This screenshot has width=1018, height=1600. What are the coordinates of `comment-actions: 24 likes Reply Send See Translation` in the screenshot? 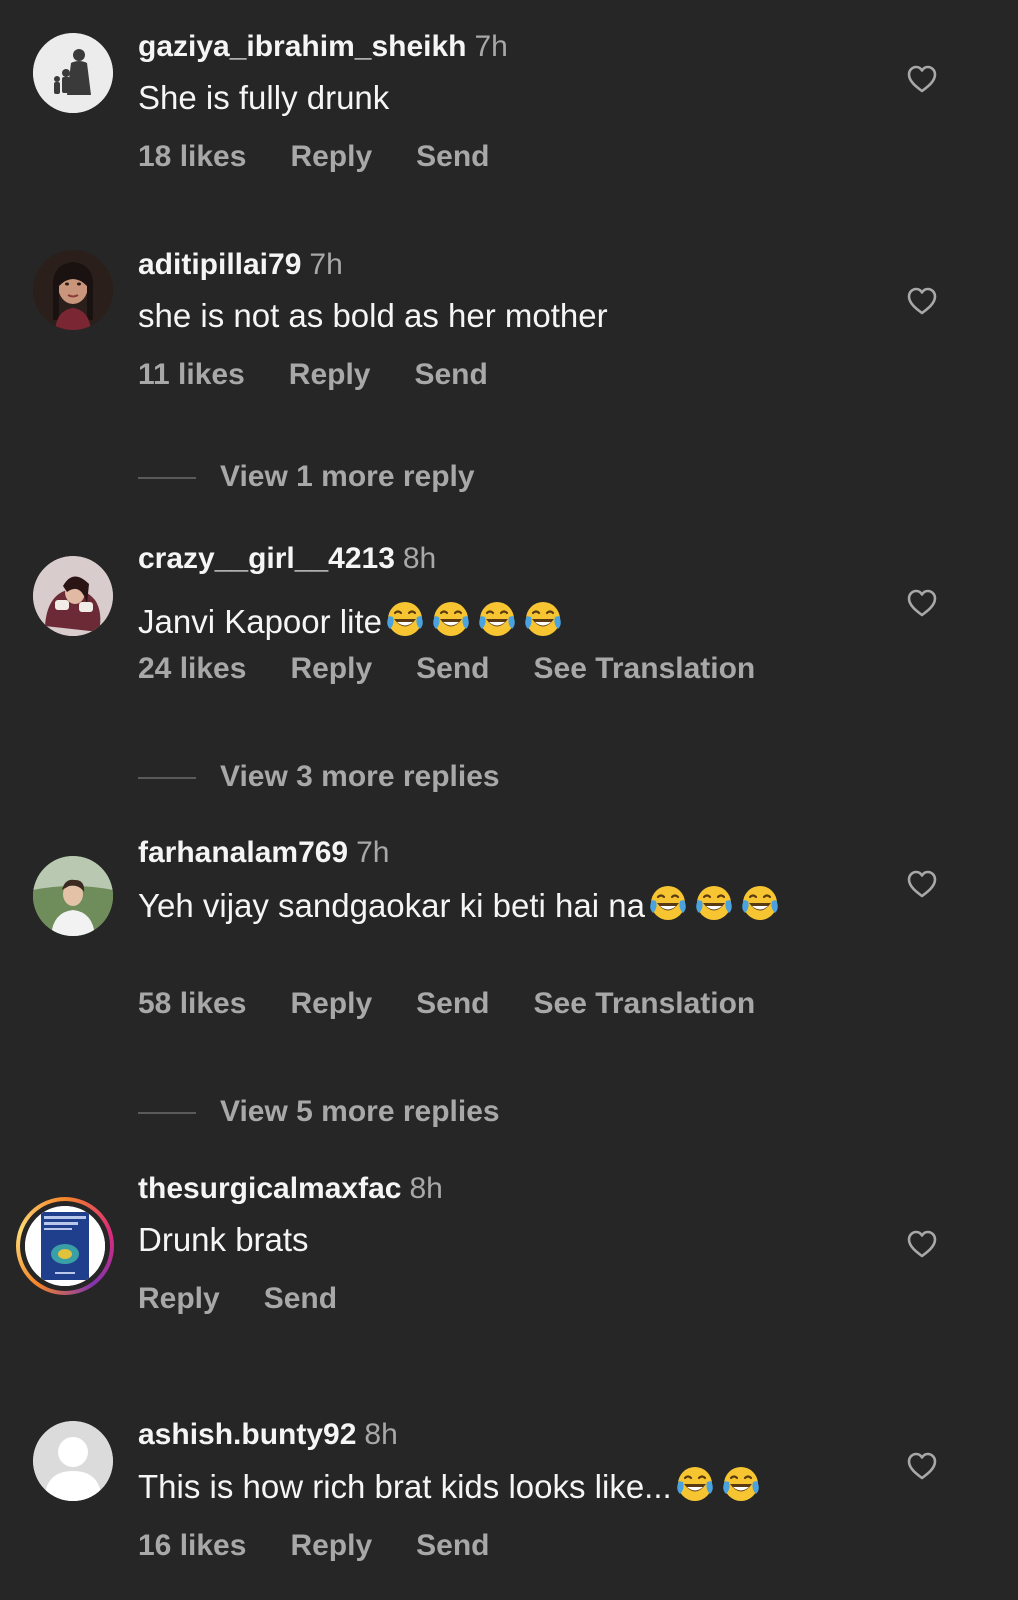 It's located at (468, 669).